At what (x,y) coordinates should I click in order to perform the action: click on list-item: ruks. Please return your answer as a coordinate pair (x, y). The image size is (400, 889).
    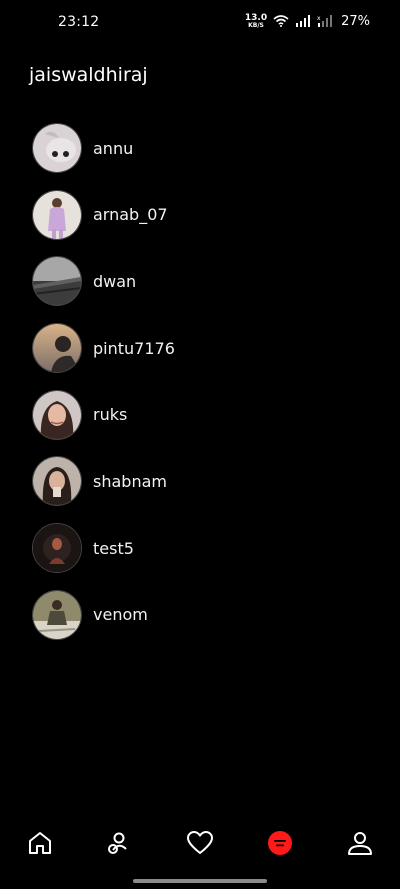
    Looking at the image, I should click on (200, 414).